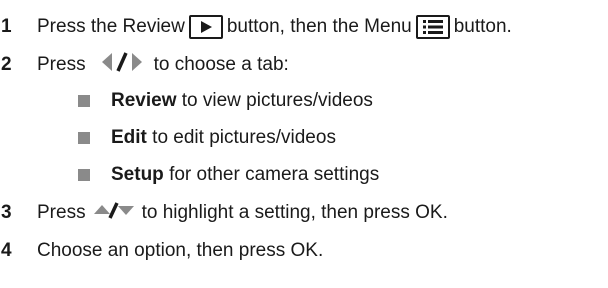  What do you see at coordinates (274, 174) in the screenshot?
I see `bullet-text: for other camera settings` at bounding box center [274, 174].